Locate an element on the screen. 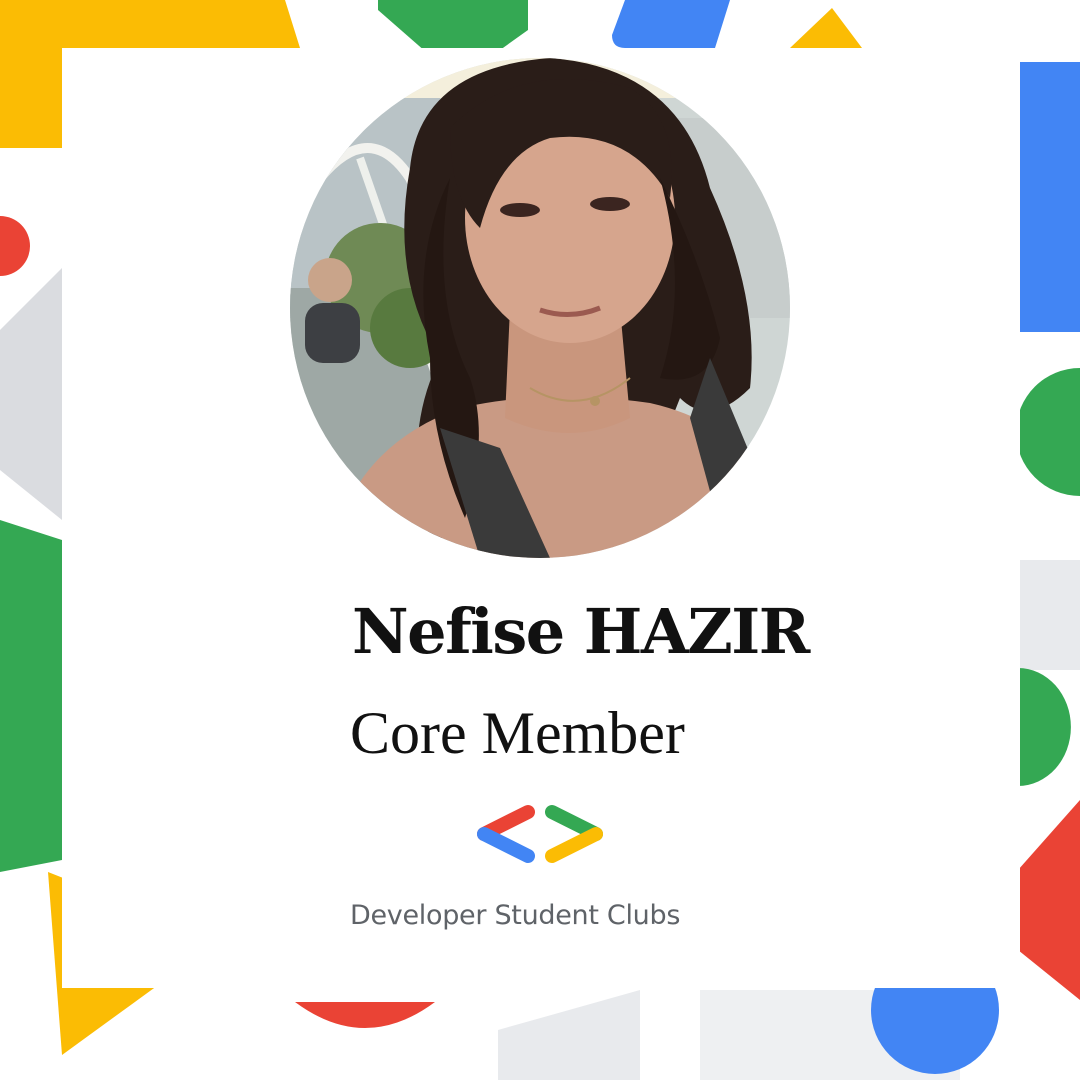 This screenshot has width=1080, height=1080. yellow-small-triangle-shape is located at coordinates (826, 28).